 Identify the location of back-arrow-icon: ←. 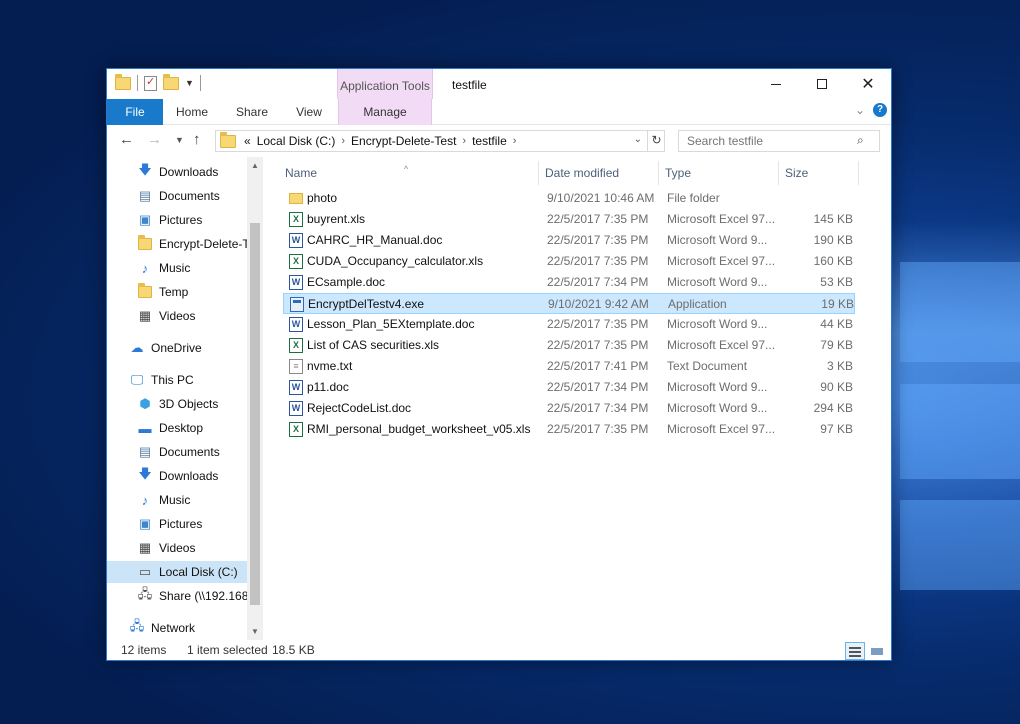
(126, 139).